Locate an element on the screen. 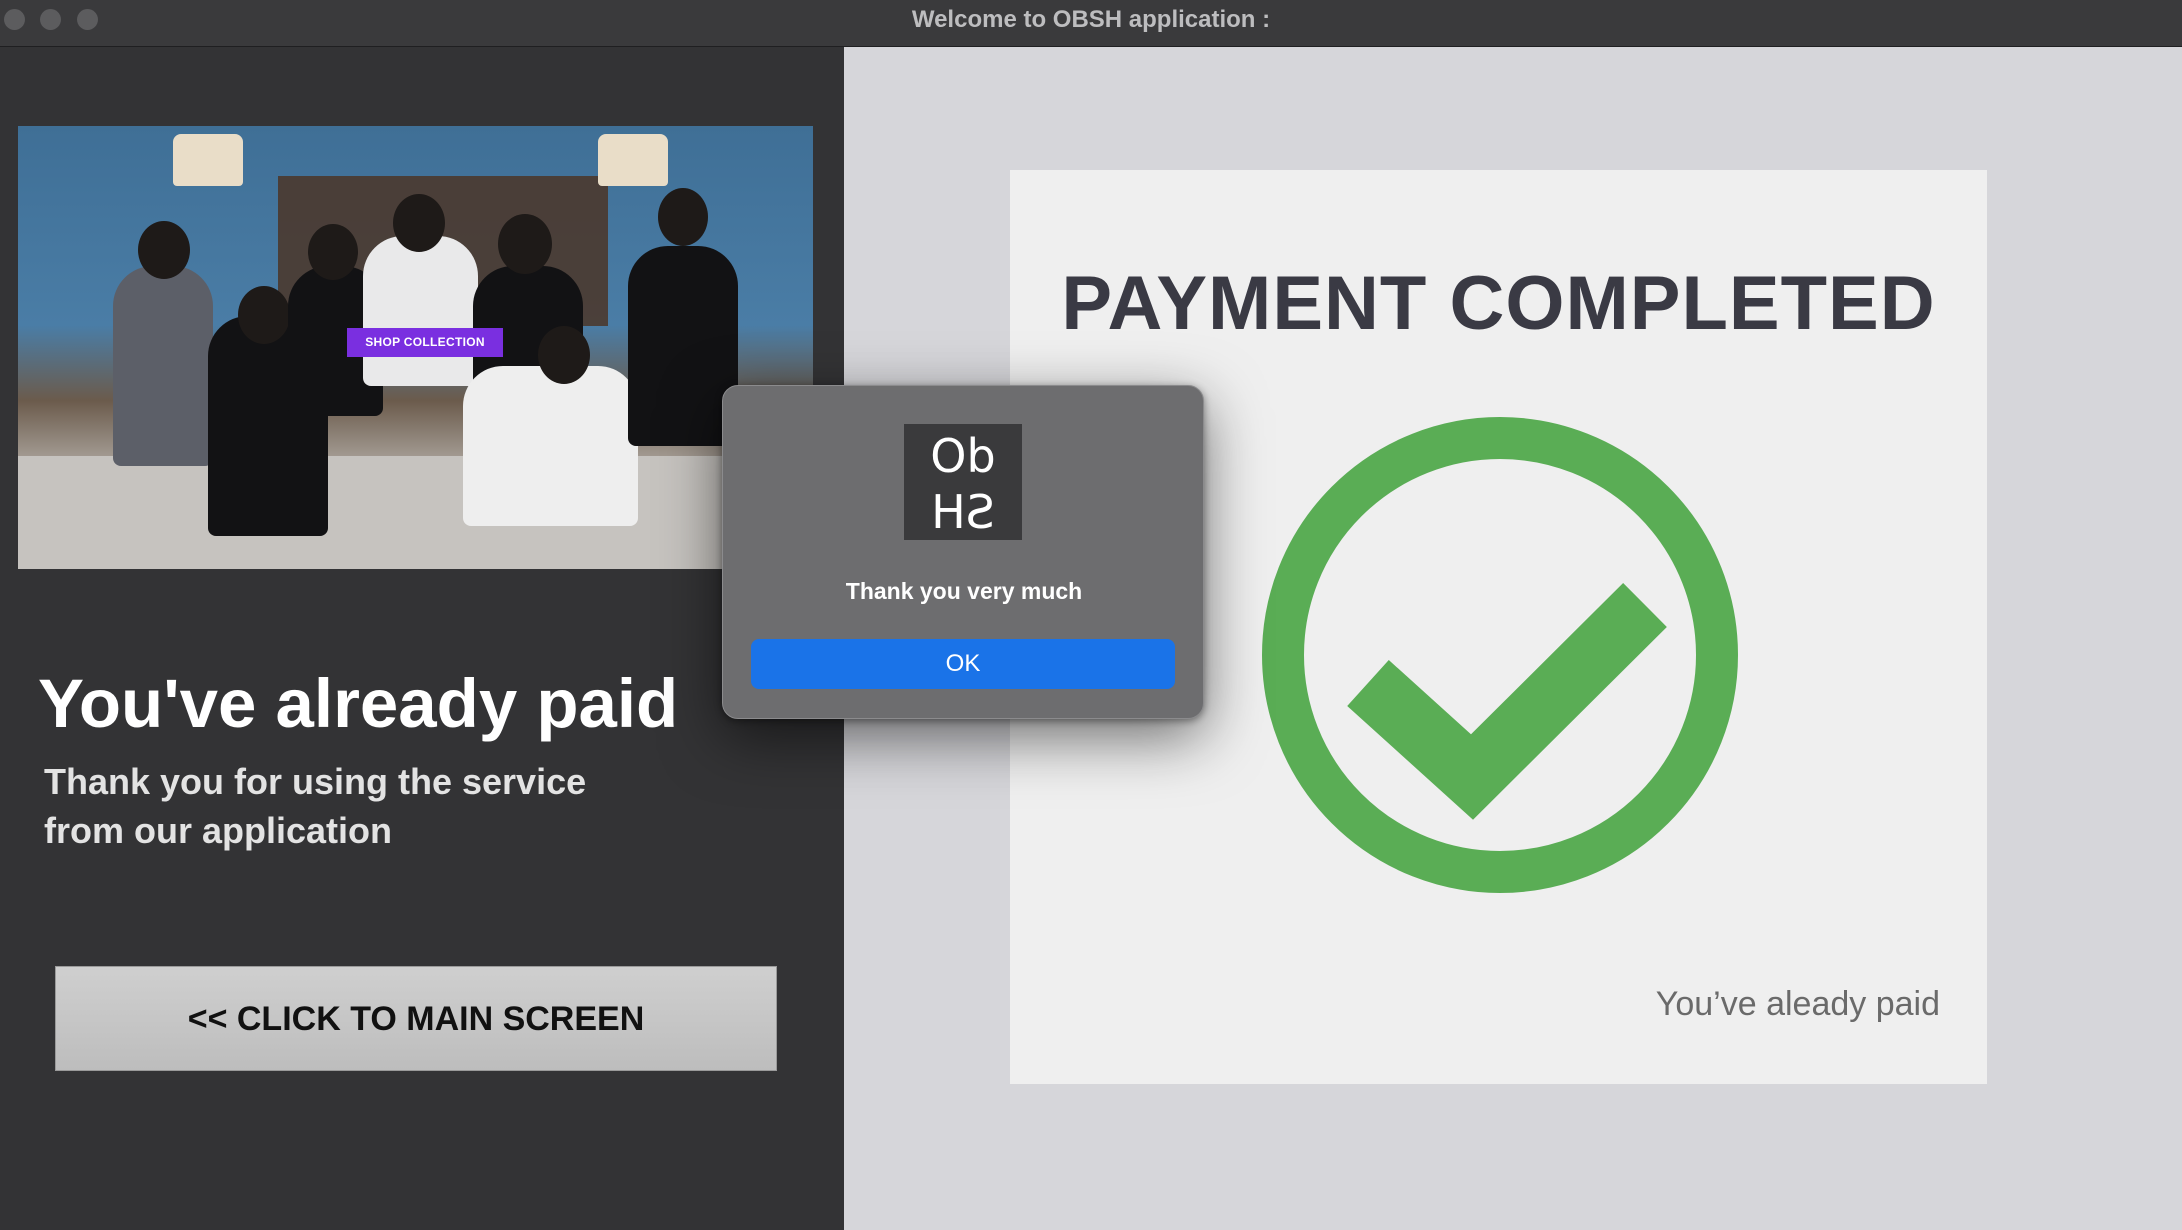 This screenshot has width=2182, height=1230. app-logo-icon: Ob SH is located at coordinates (963, 482).